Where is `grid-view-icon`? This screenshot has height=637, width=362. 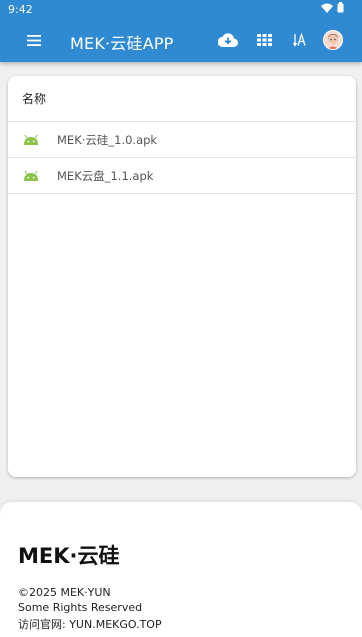 grid-view-icon is located at coordinates (264, 40).